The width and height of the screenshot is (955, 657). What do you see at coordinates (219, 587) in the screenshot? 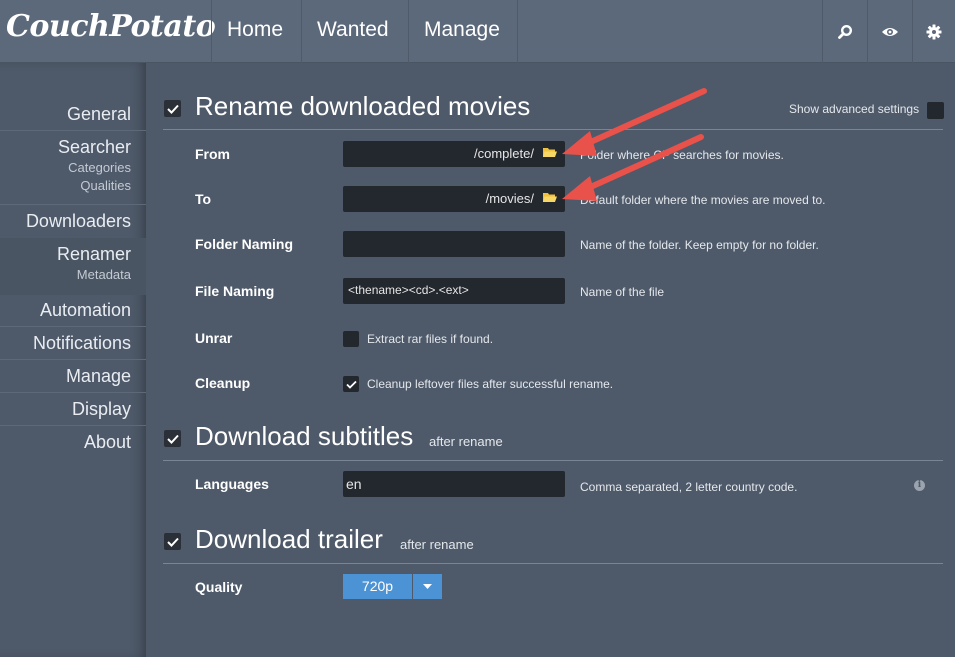
I see `quality-label: Quality` at bounding box center [219, 587].